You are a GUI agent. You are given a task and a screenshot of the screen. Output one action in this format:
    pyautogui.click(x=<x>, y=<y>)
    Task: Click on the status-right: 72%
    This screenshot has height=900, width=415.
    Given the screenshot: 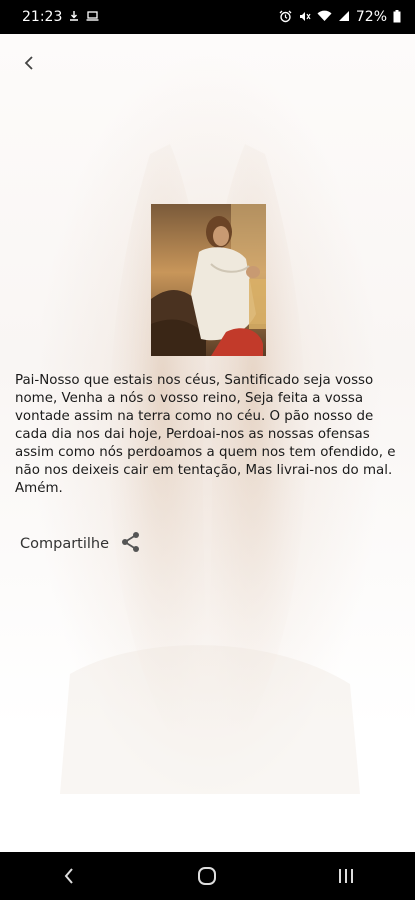 What is the action you would take?
    pyautogui.click(x=340, y=17)
    